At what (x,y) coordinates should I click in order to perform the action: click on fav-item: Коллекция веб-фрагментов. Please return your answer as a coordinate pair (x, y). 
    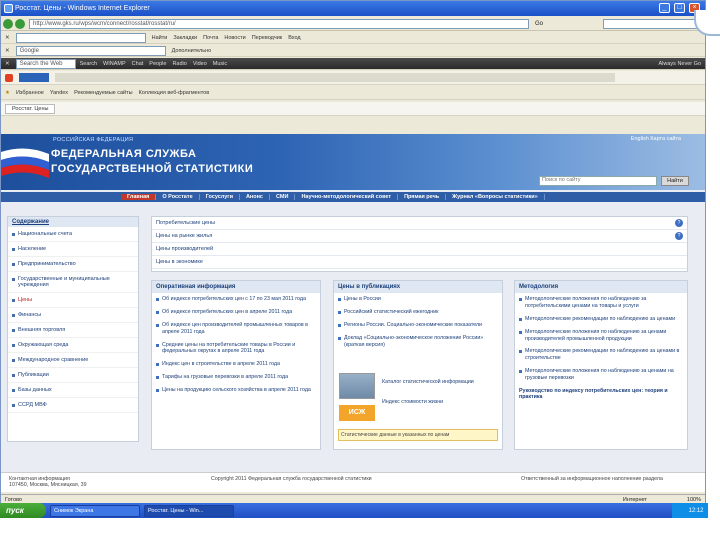
    Looking at the image, I should click on (174, 93).